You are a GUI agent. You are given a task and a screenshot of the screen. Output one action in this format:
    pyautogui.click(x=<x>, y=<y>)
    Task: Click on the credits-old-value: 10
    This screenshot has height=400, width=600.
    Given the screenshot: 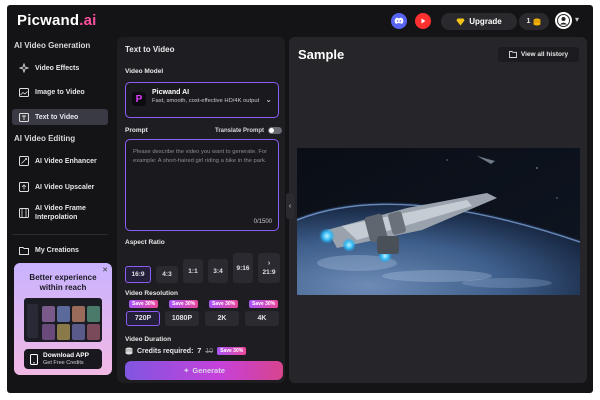 What is the action you would take?
    pyautogui.click(x=209, y=351)
    